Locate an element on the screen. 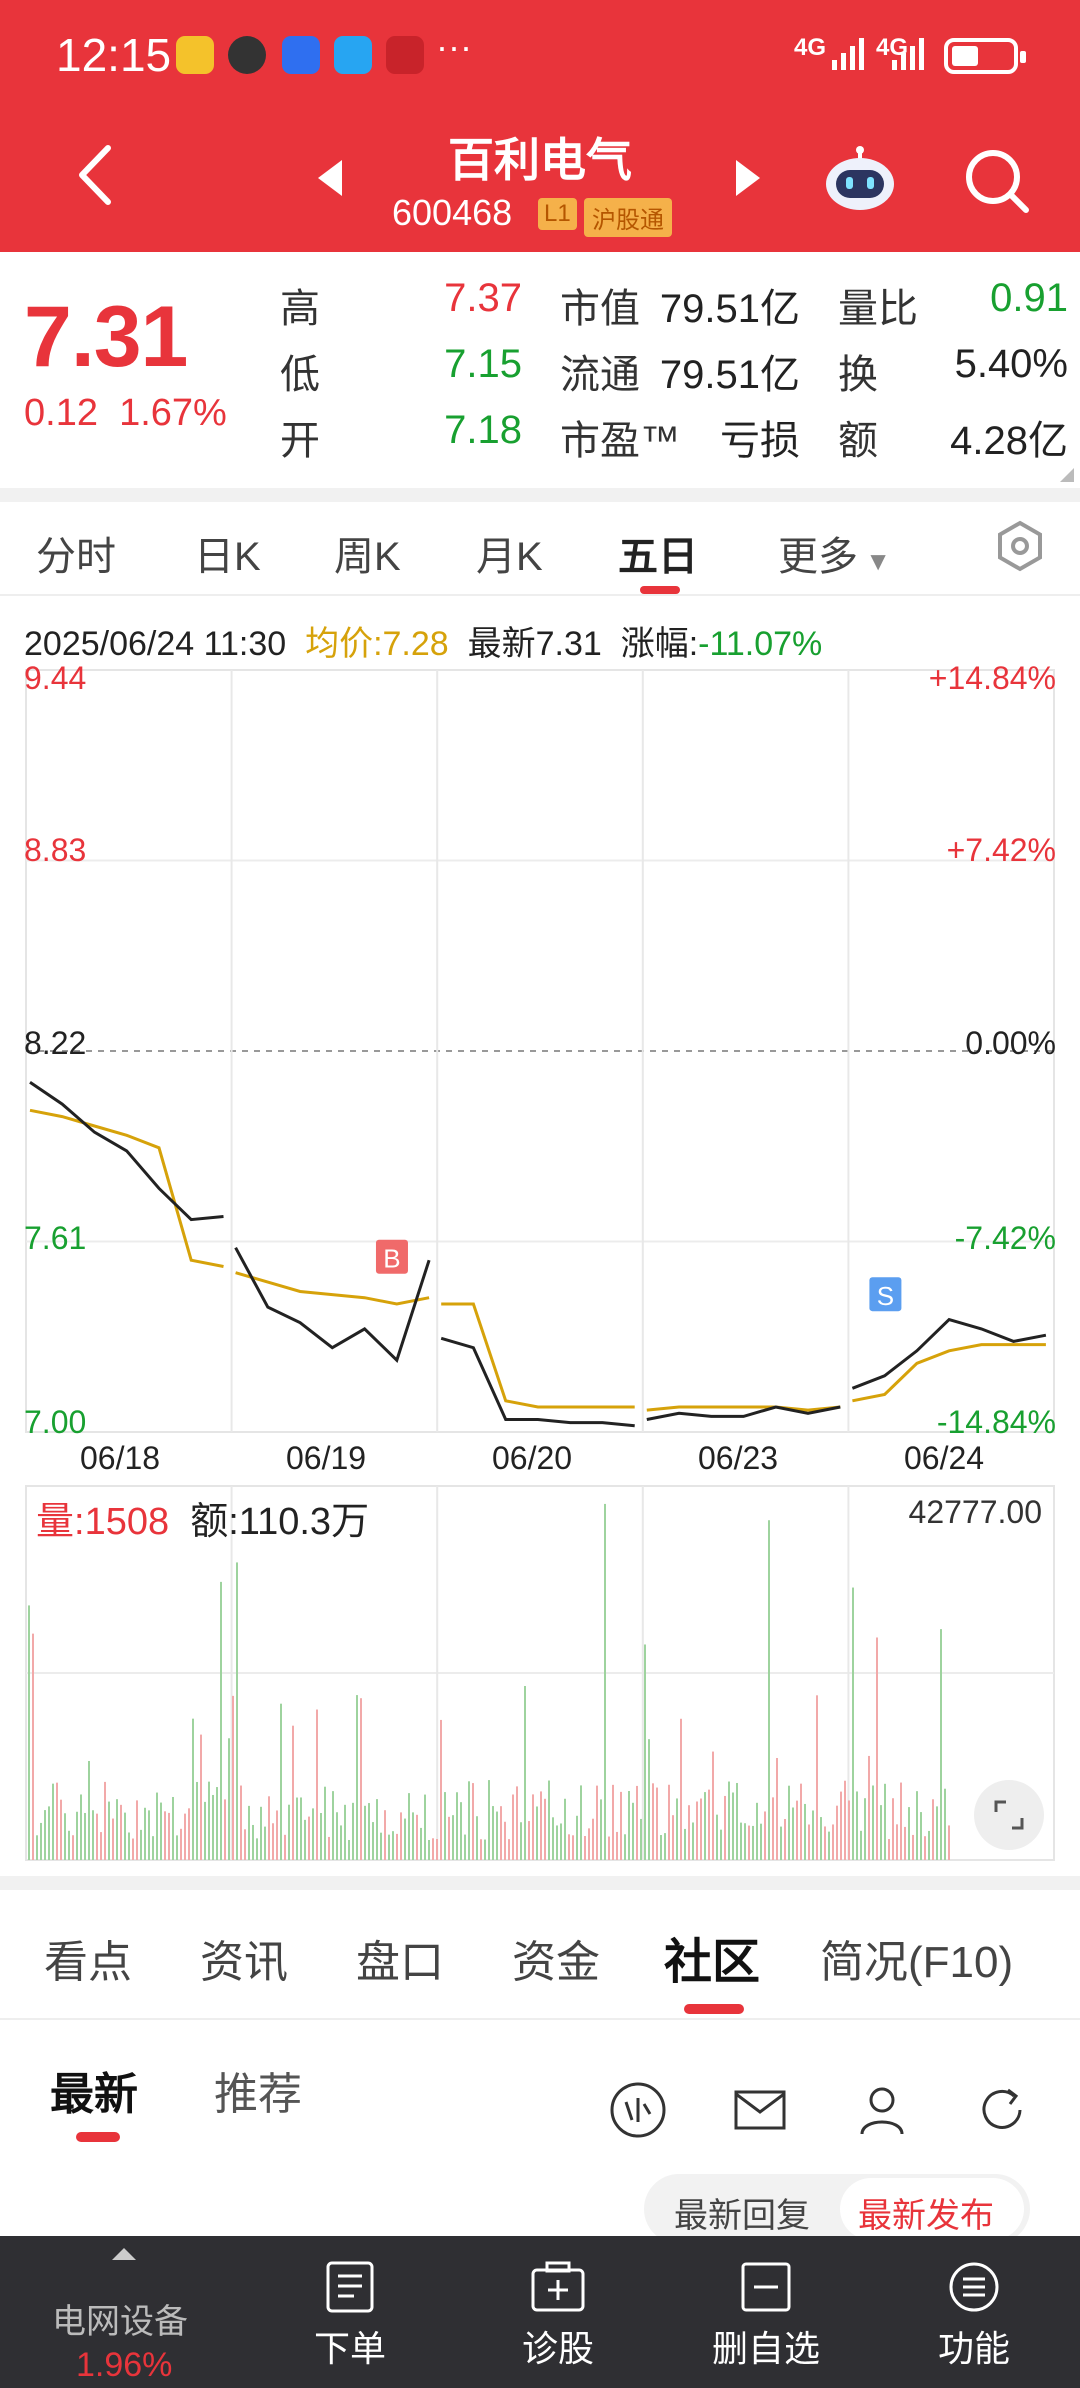 This screenshot has width=1080, height=2388. refresh-icon is located at coordinates (1002, 2110).